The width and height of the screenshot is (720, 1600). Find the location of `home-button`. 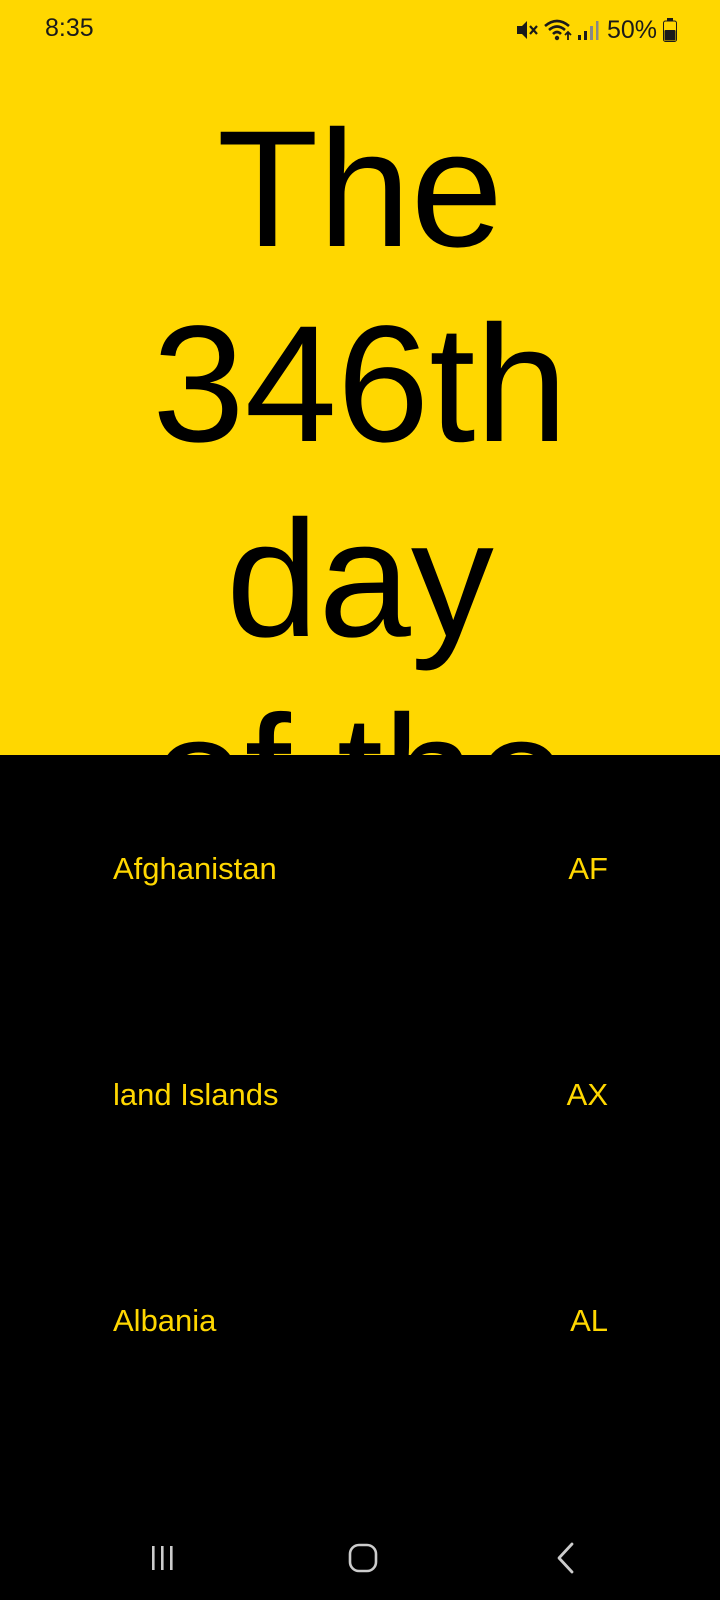

home-button is located at coordinates (363, 1560).